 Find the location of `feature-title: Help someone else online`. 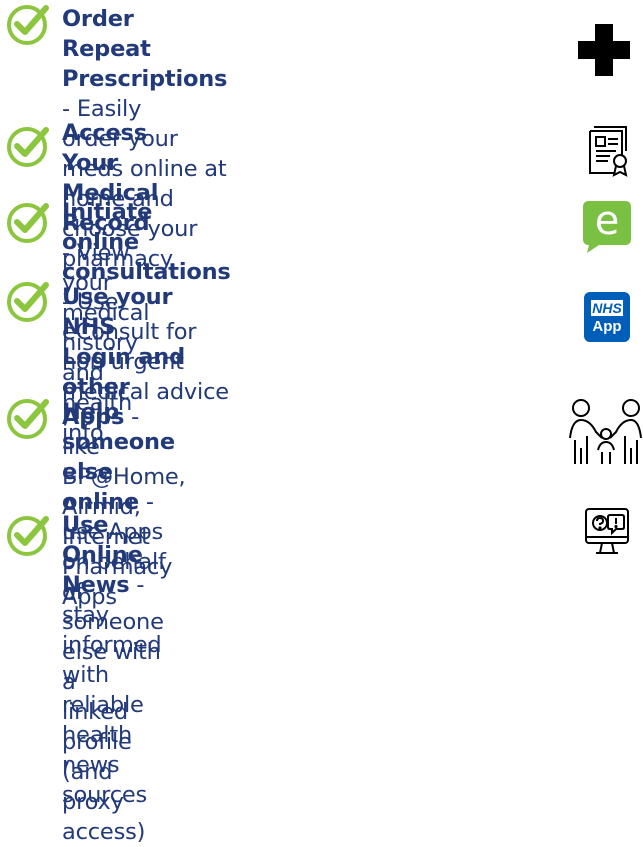

feature-title: Help someone else online is located at coordinates (118, 457).